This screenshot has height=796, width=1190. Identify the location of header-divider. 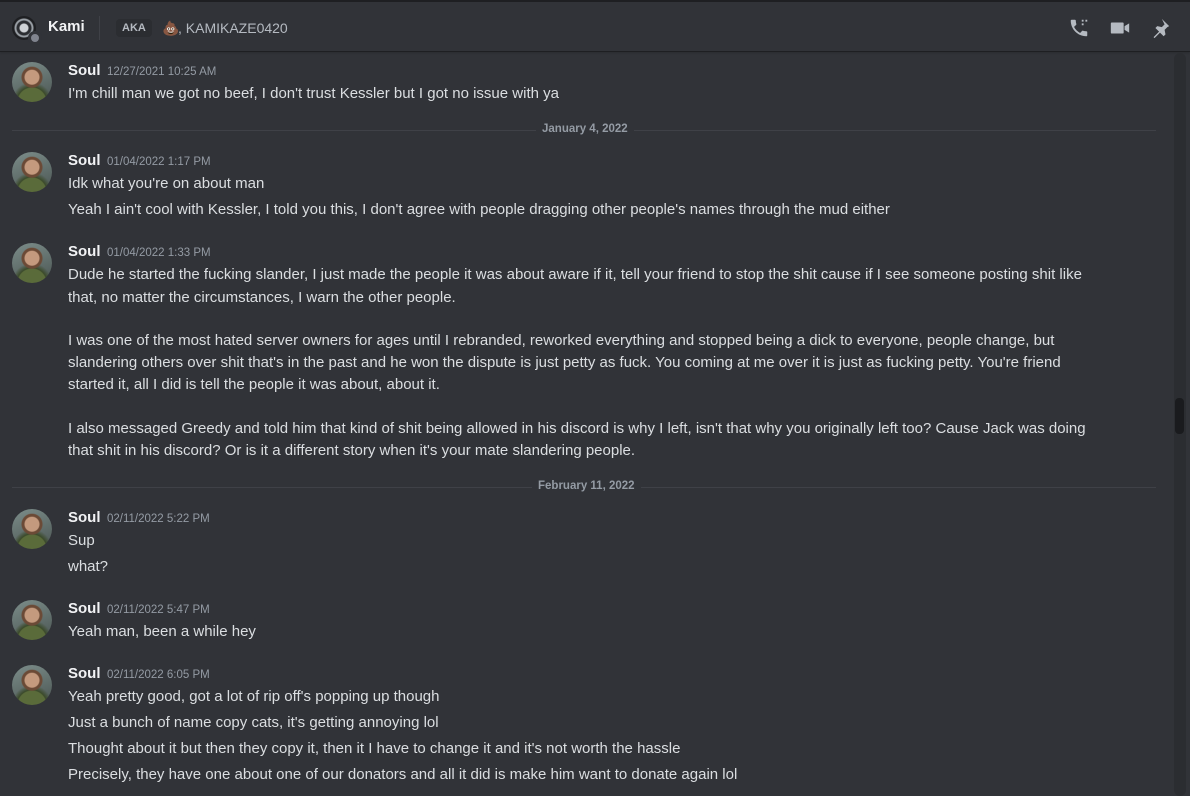
(99, 28).